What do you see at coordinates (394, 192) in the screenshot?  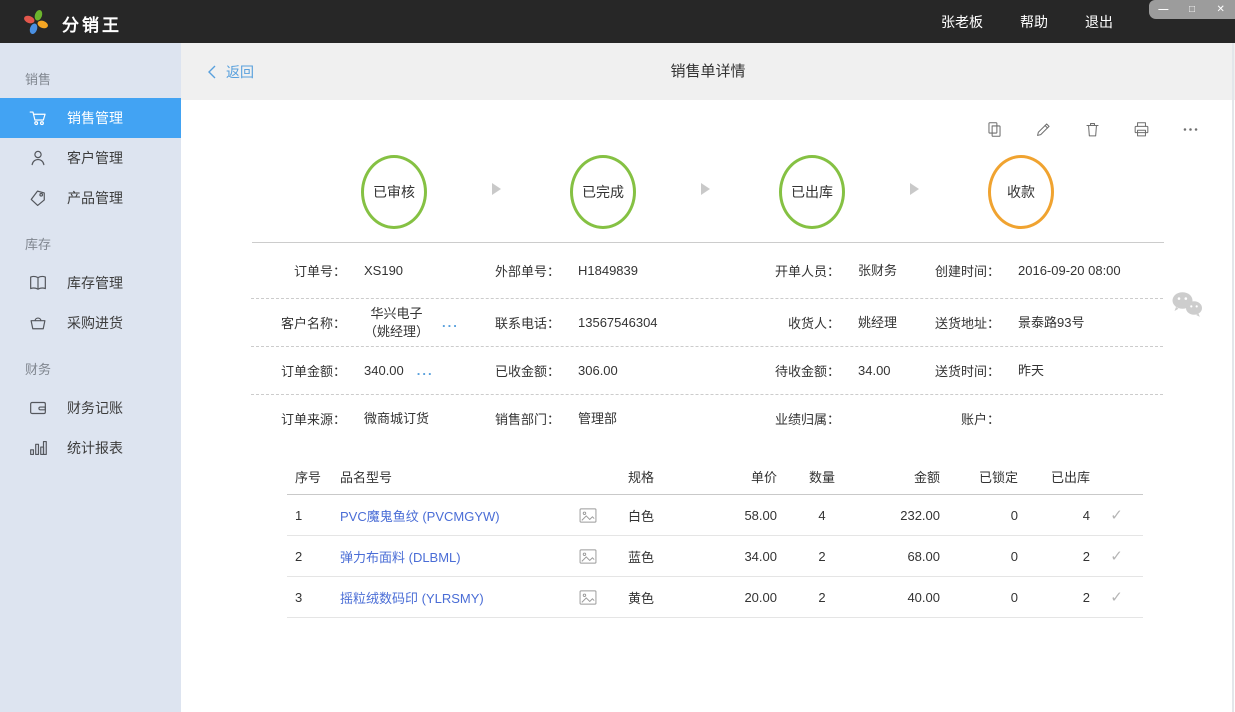 I see `status-step-audited: 已审核` at bounding box center [394, 192].